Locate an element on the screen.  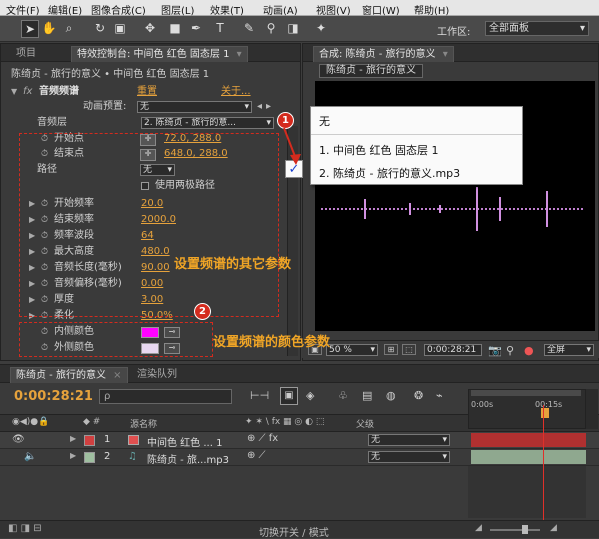
label-icon: ◆ # is located at coordinates (92, 422).